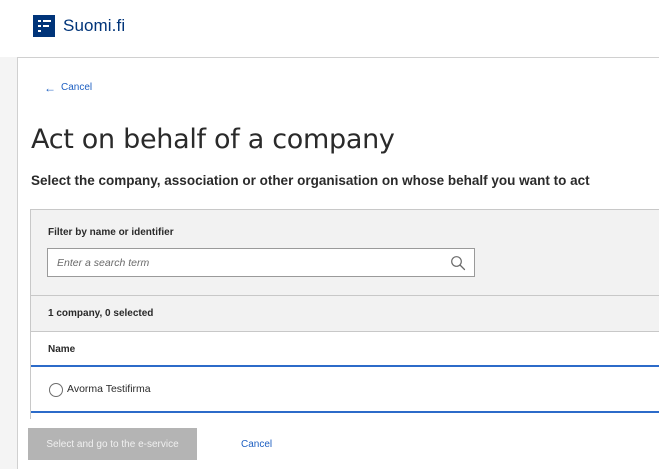 Image resolution: width=659 pixels, height=469 pixels. I want to click on search-icon, so click(458, 263).